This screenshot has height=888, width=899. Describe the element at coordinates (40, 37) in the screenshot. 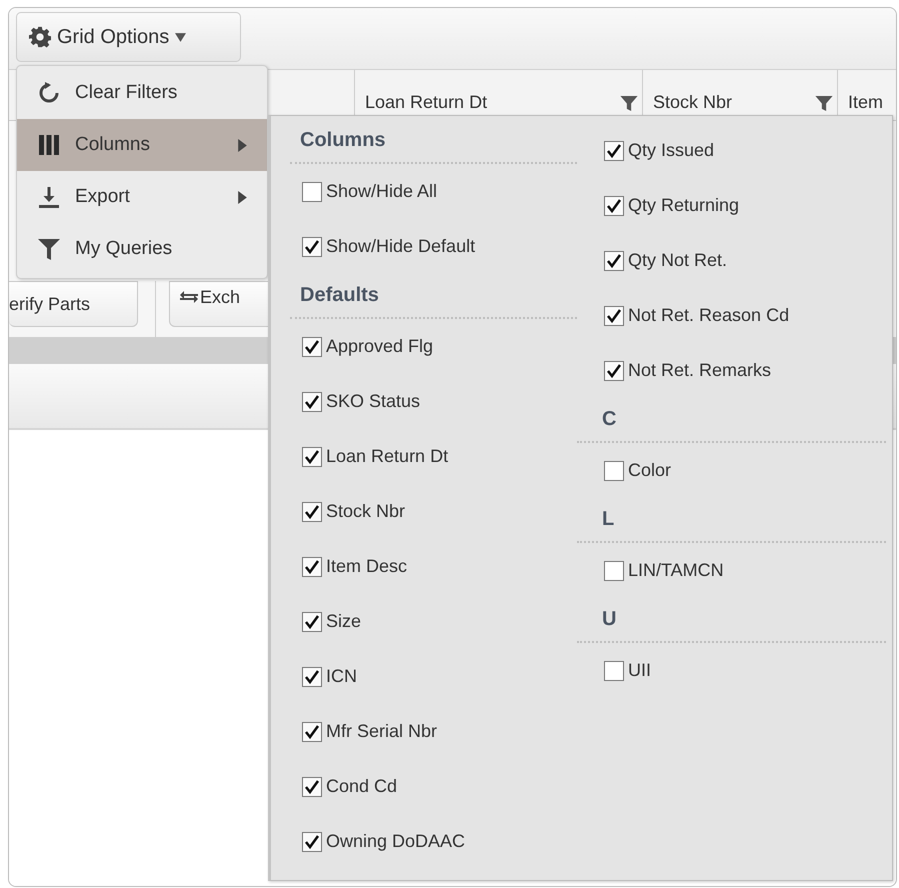

I see `settings-icon` at that location.